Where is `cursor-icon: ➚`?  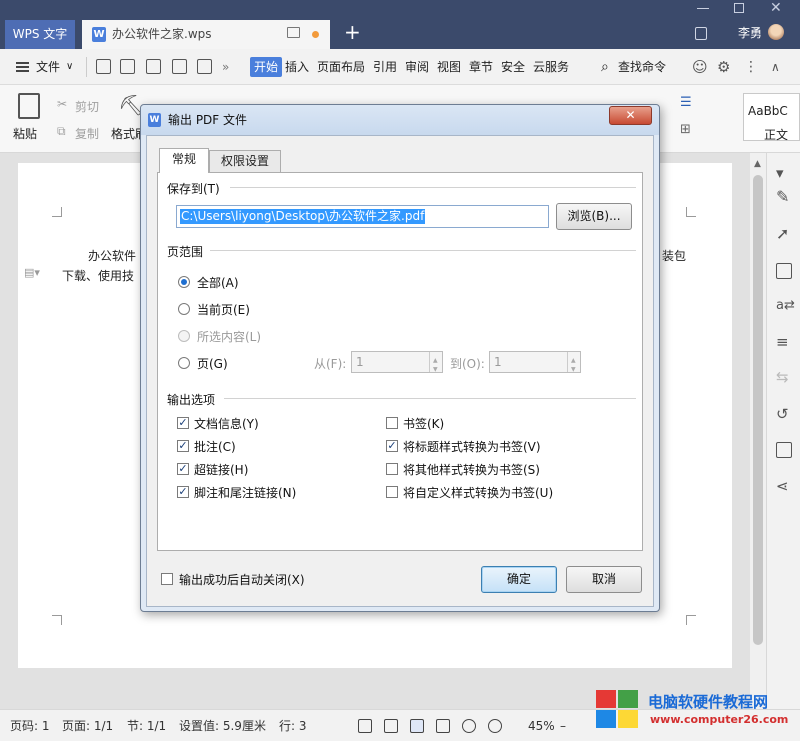 cursor-icon: ➚ is located at coordinates (784, 234).